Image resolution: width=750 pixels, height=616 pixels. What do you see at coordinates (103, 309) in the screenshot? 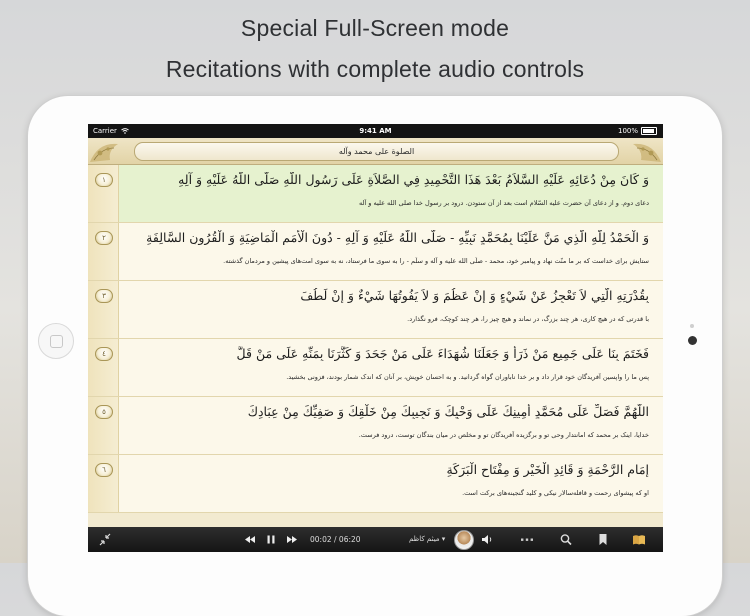
I see `verse-gutter: ٣` at bounding box center [103, 309].